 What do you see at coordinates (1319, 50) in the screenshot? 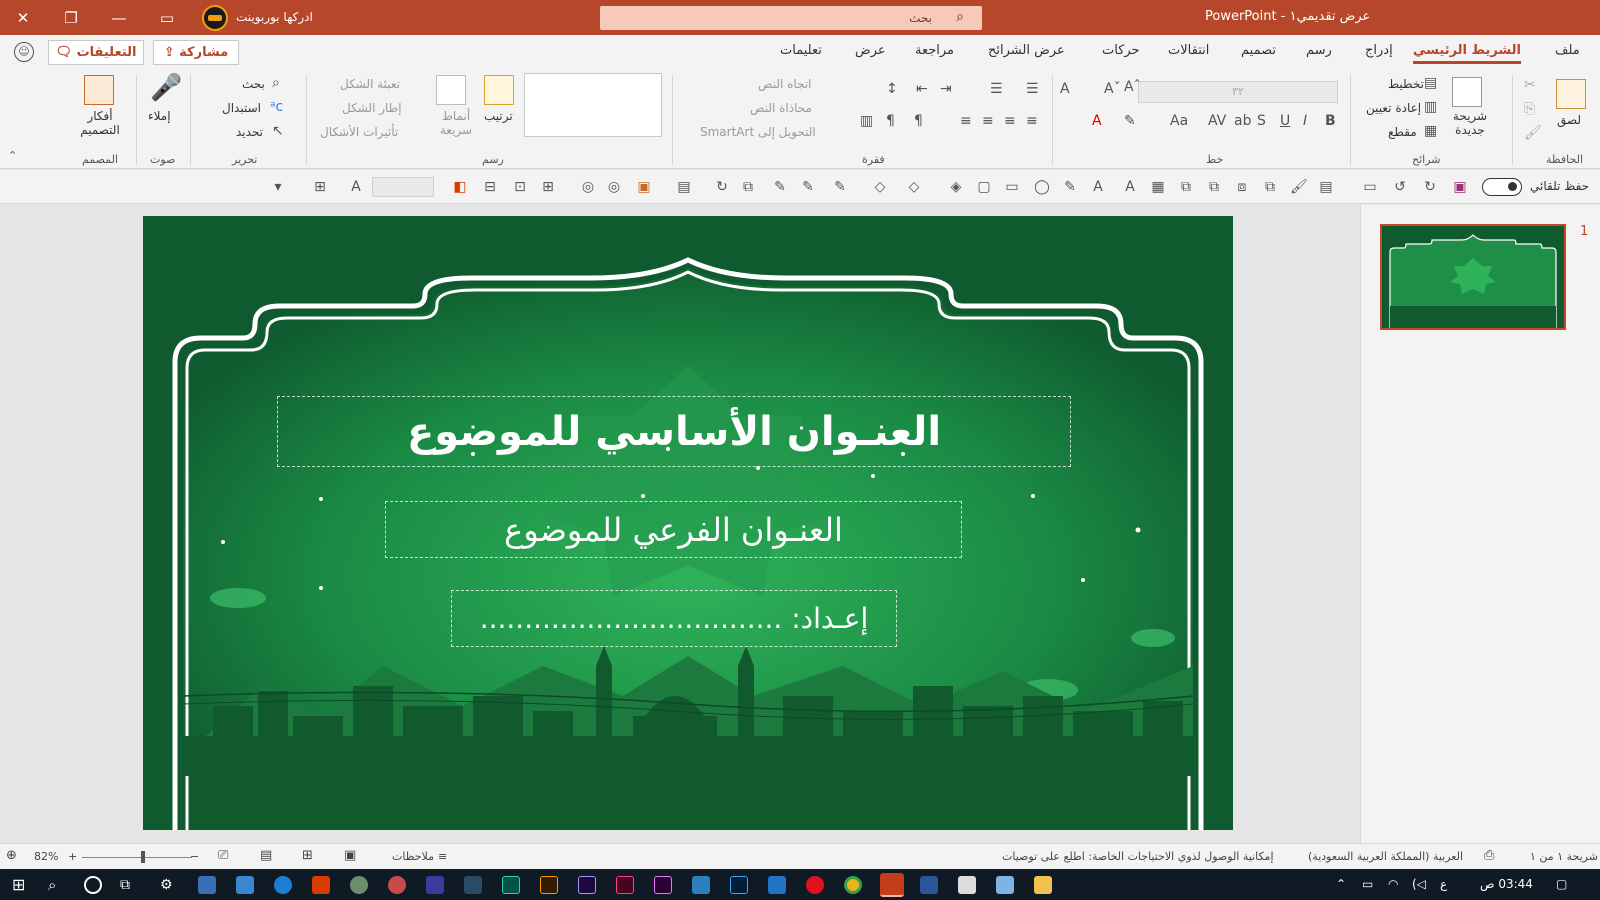
I see `tab-draw: رسم` at bounding box center [1319, 50].